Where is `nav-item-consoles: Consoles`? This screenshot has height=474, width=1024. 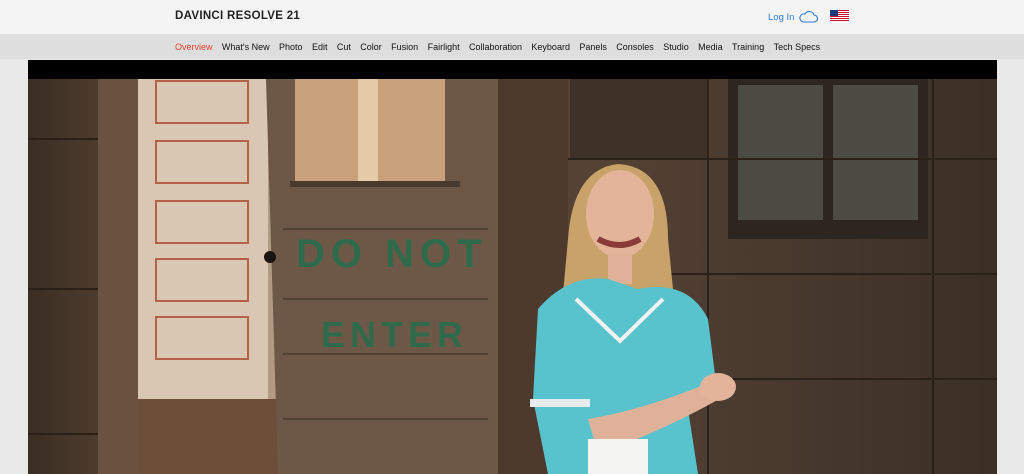
nav-item-consoles: Consoles is located at coordinates (635, 47).